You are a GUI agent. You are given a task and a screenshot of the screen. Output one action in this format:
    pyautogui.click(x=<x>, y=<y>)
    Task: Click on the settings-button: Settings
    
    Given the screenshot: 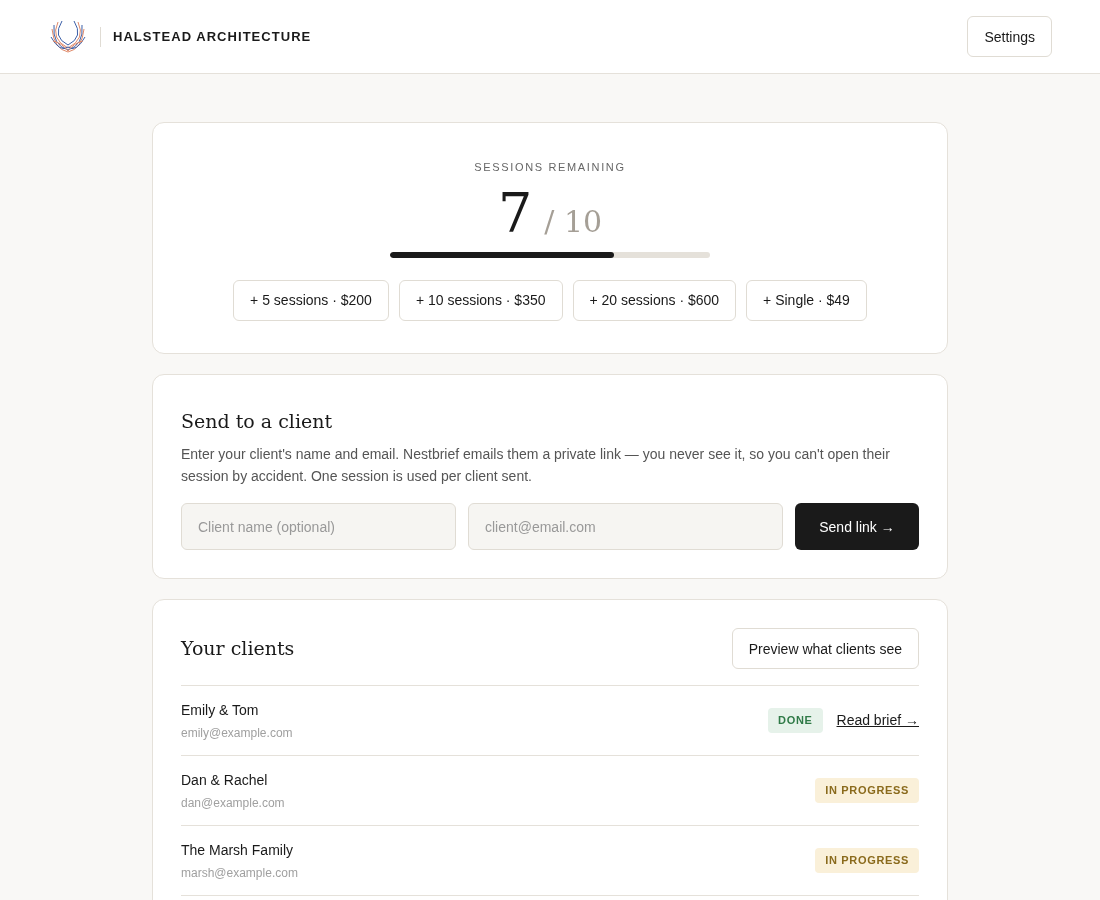 What is the action you would take?
    pyautogui.click(x=1009, y=36)
    